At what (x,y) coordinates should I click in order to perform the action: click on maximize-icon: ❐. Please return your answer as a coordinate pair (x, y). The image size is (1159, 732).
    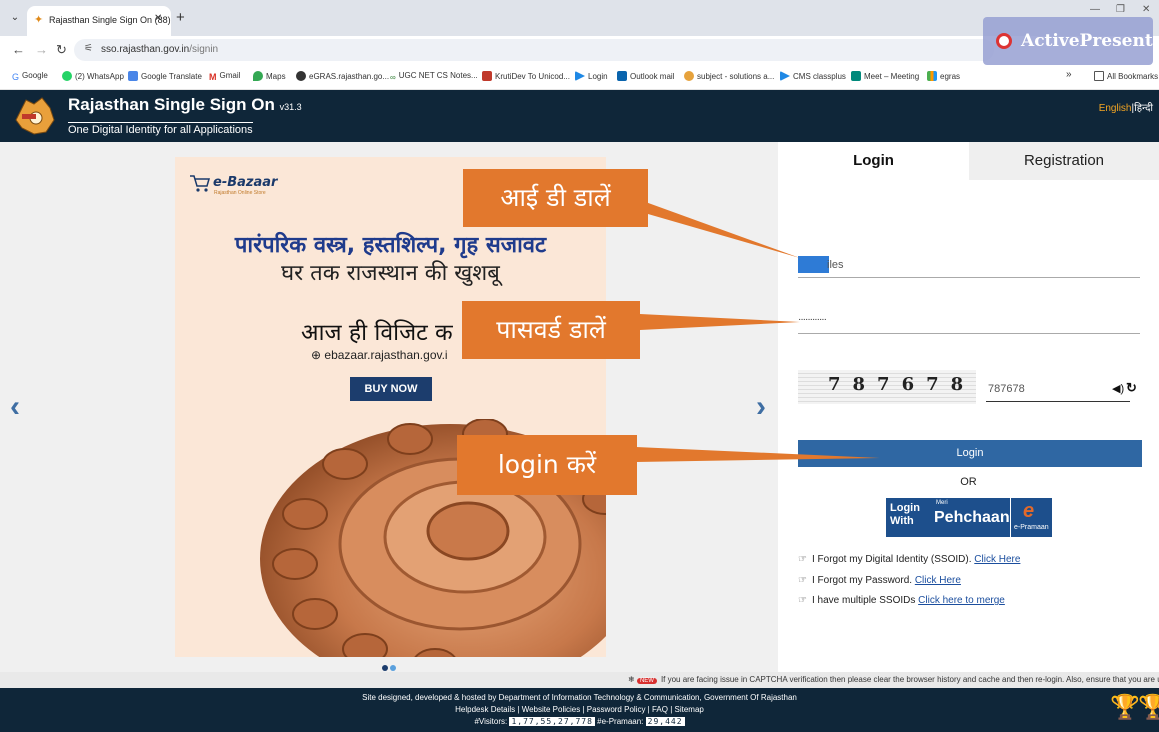
    Looking at the image, I should click on (1120, 9).